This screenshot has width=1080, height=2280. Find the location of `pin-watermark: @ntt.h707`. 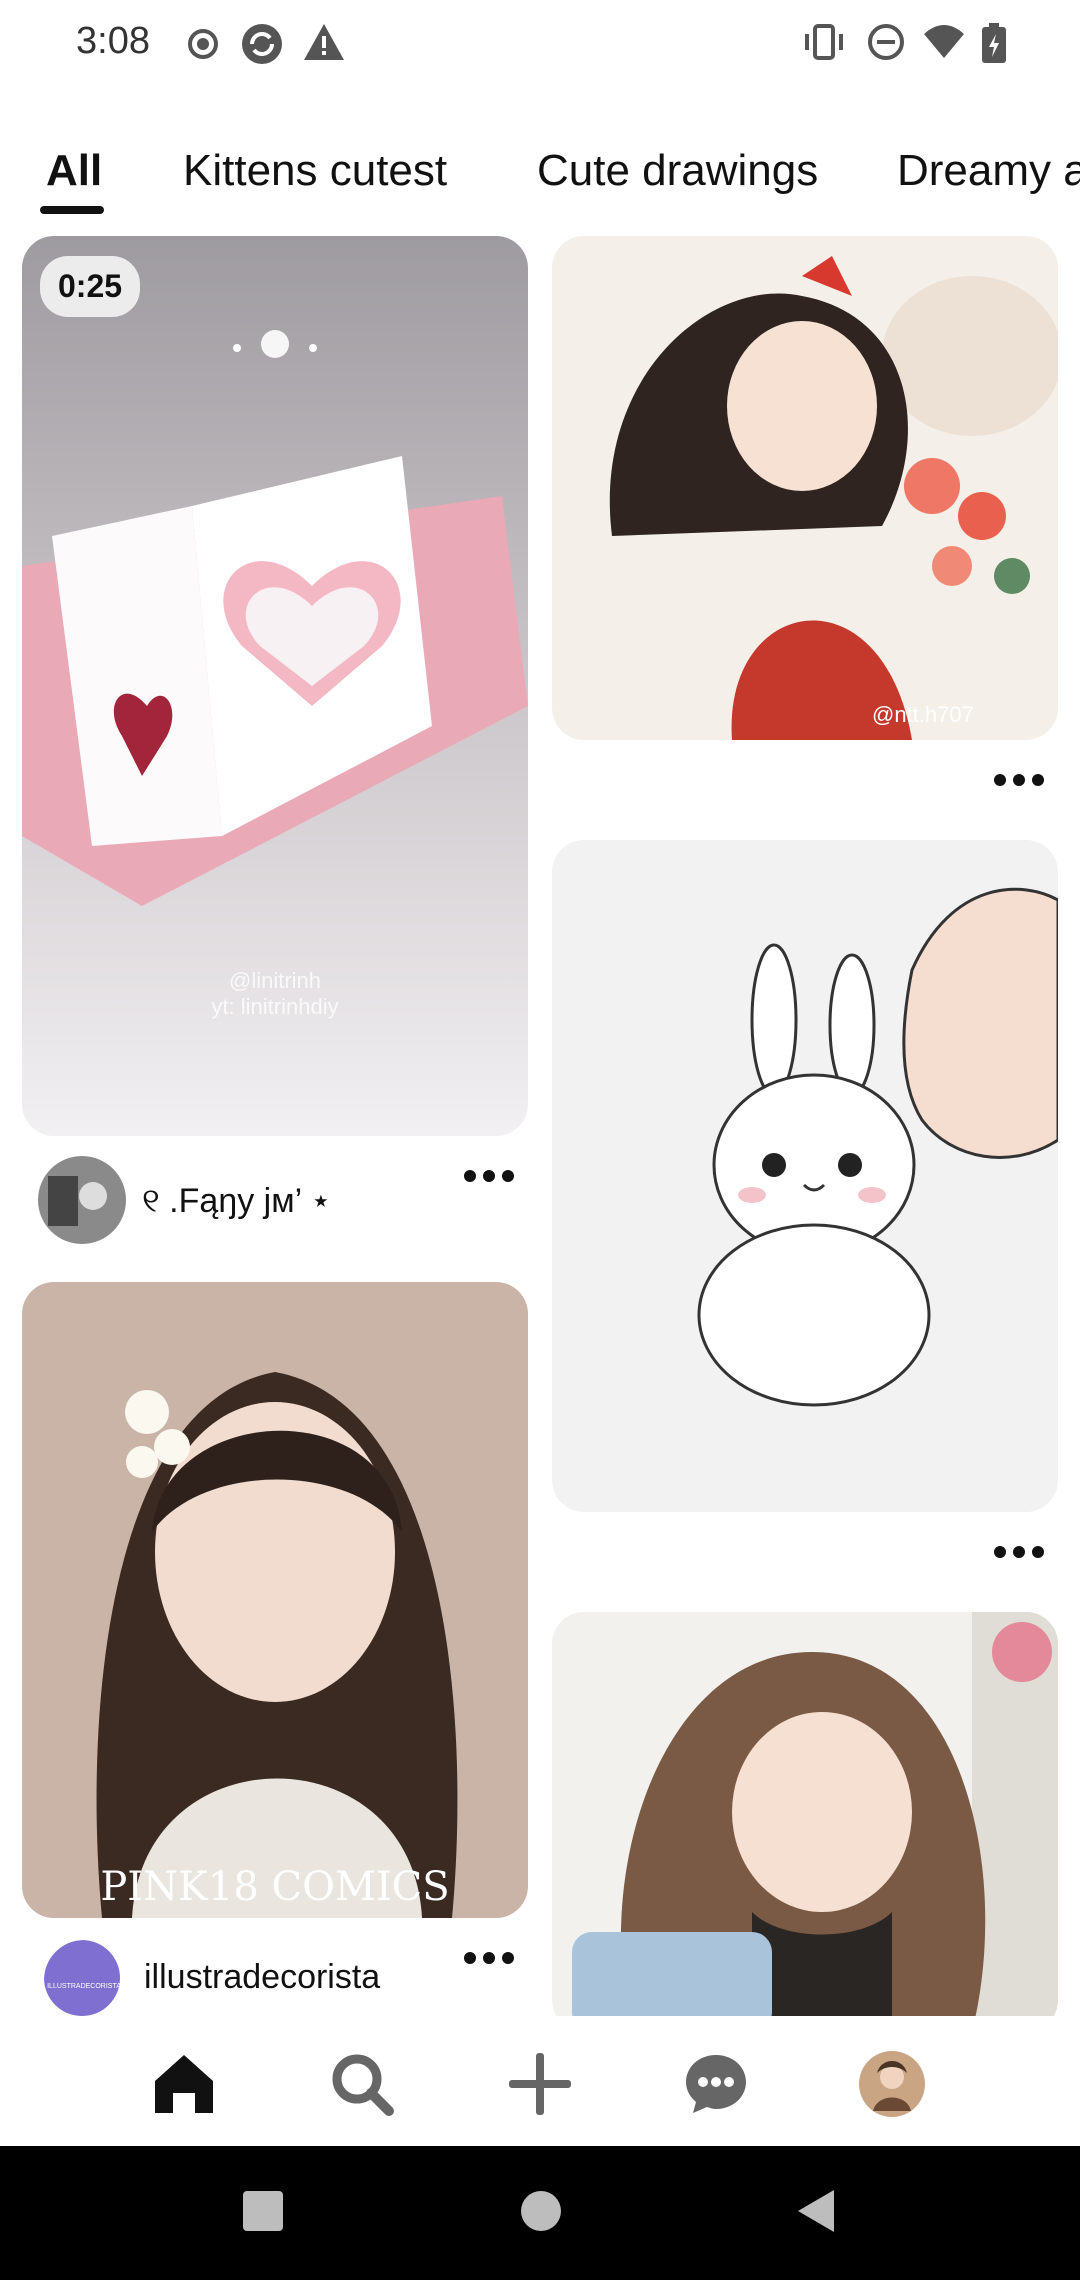

pin-watermark: @ntt.h707 is located at coordinates (923, 714).